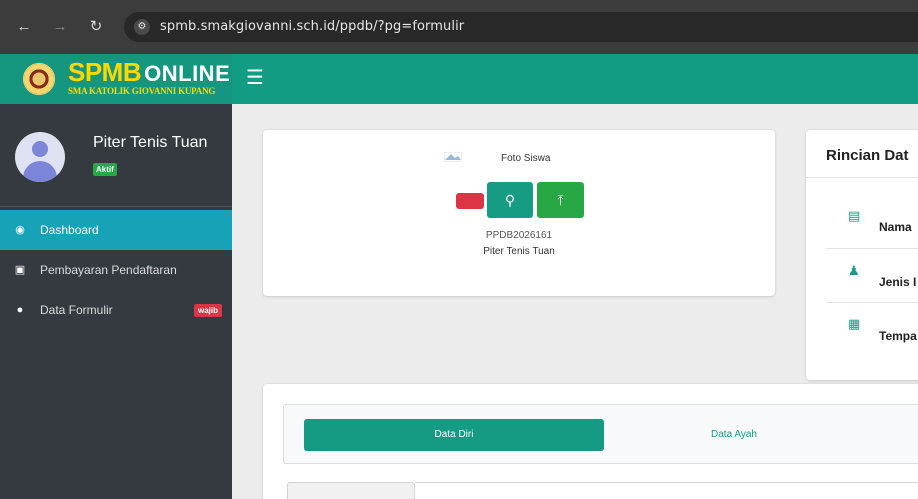 This screenshot has width=918, height=499. Describe the element at coordinates (116, 310) in the screenshot. I see `sidebar-item-data-formulir: ● Data Formulir wajib` at that location.